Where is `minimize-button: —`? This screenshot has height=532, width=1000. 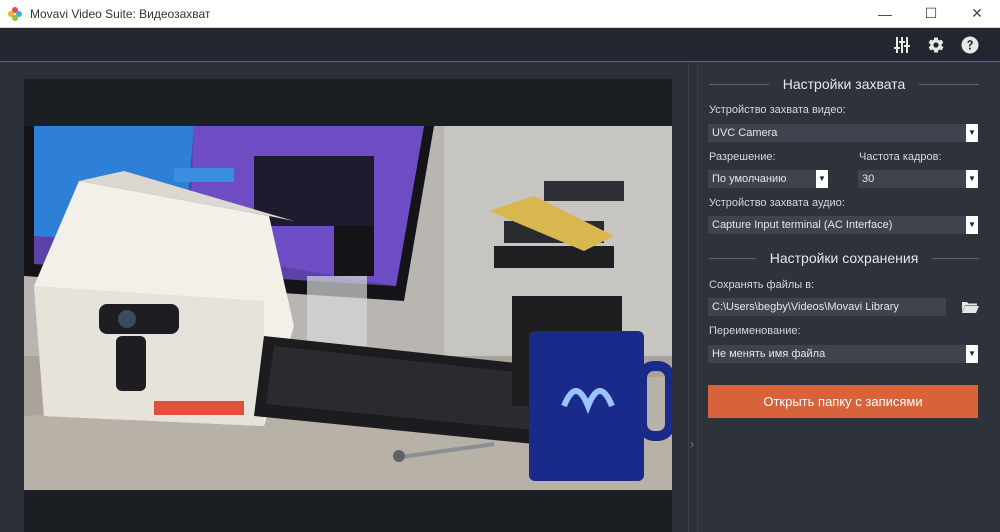 minimize-button: — is located at coordinates (885, 14).